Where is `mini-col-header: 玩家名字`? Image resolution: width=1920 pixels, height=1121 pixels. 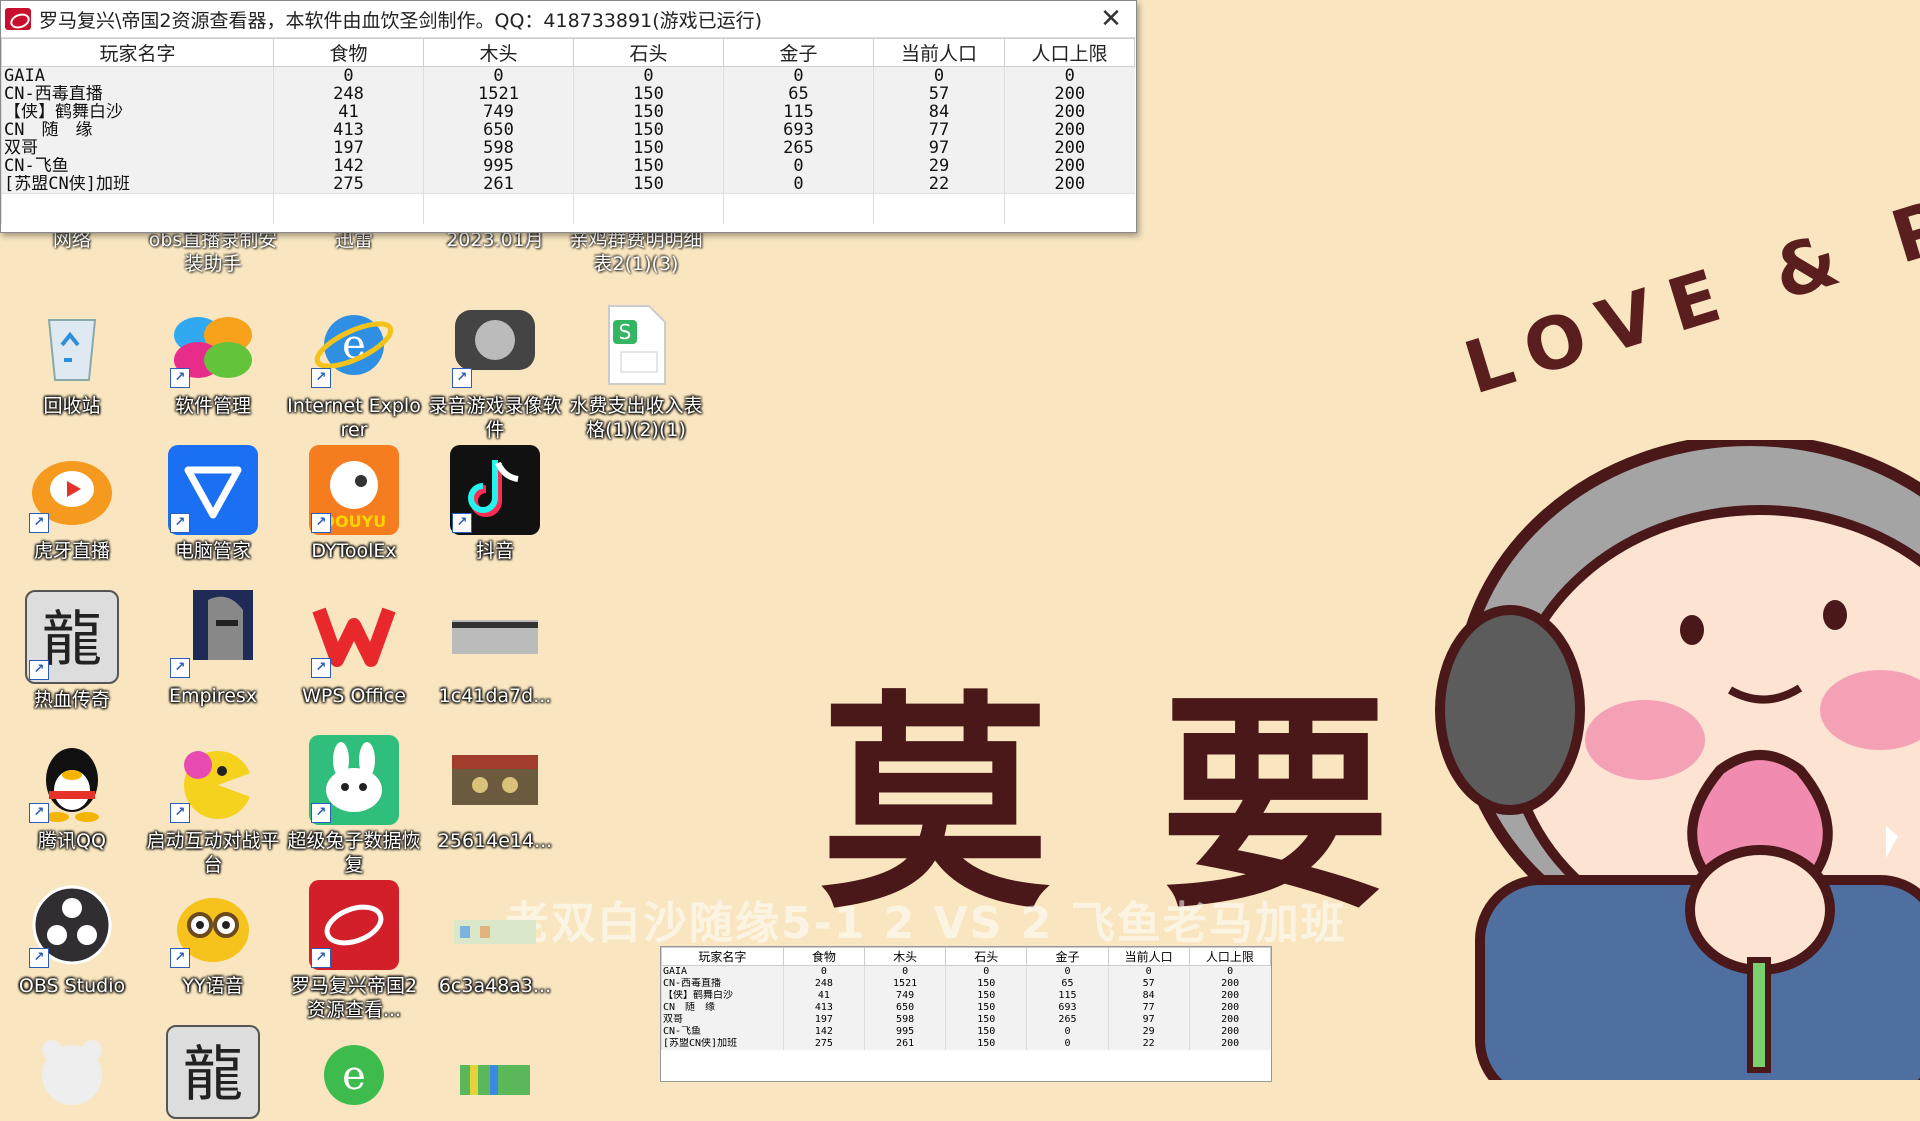
mini-col-header: 玩家名字 is located at coordinates (722, 956).